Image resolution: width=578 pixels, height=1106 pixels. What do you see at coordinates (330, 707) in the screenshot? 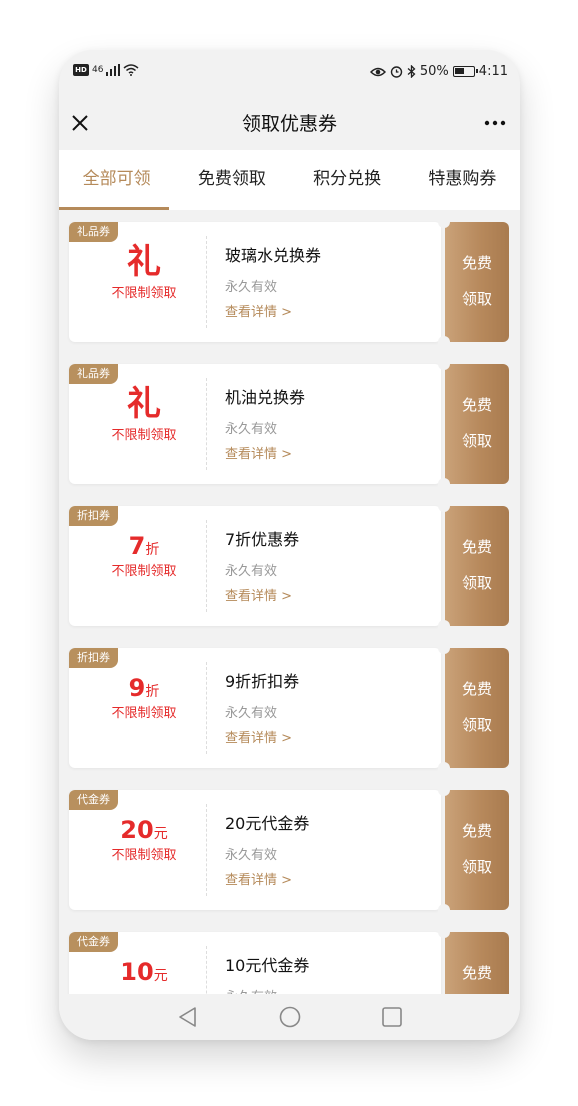
I see `coupon-info: 9折折扣券 永久有效 查看详情 >` at bounding box center [330, 707].